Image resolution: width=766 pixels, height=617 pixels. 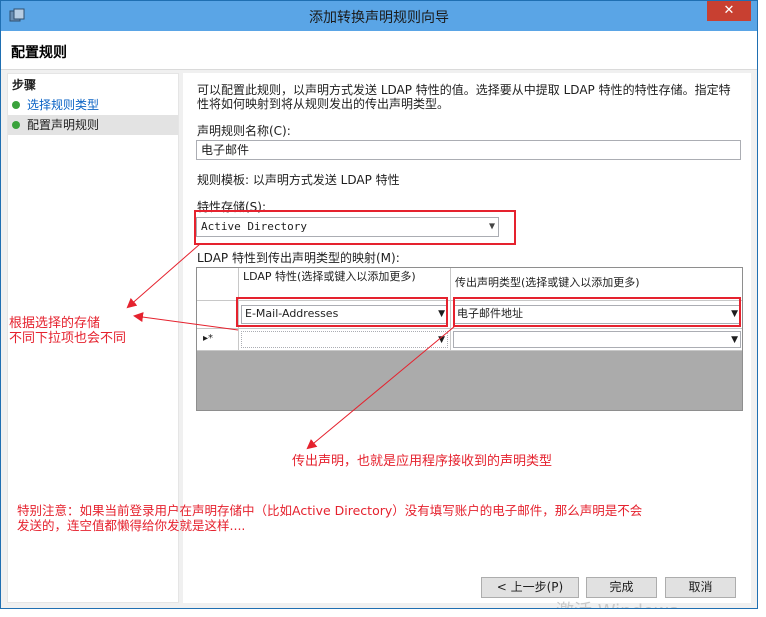 What do you see at coordinates (291, 346) in the screenshot?
I see `annotation-arrows` at bounding box center [291, 346].